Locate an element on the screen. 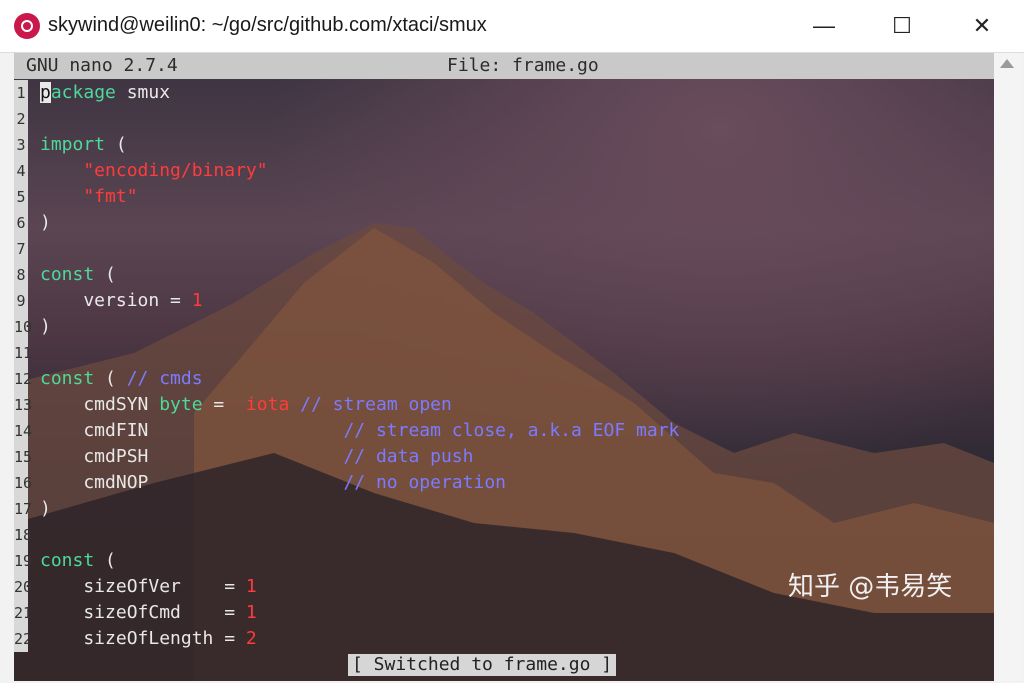  line-number: 4 is located at coordinates (21, 171).